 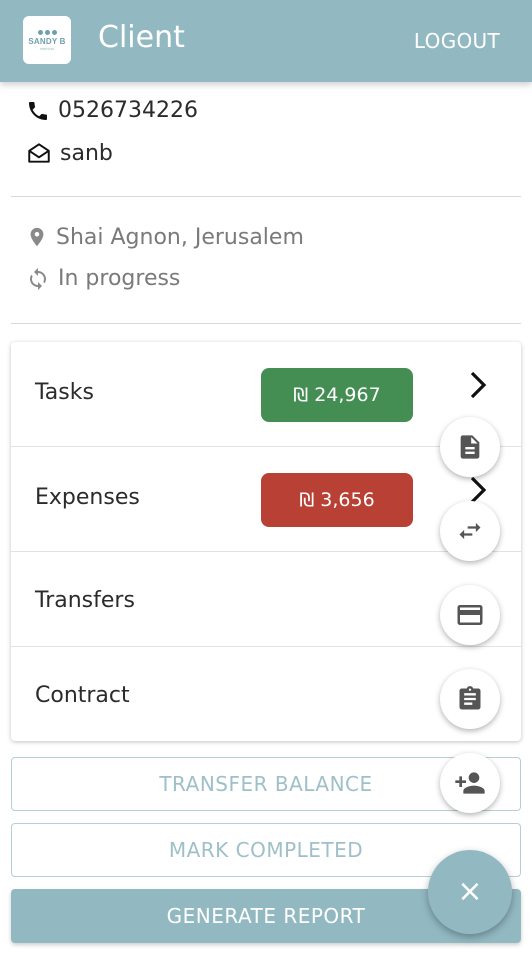 I want to click on chevron-right-icon, so click(x=478, y=385).